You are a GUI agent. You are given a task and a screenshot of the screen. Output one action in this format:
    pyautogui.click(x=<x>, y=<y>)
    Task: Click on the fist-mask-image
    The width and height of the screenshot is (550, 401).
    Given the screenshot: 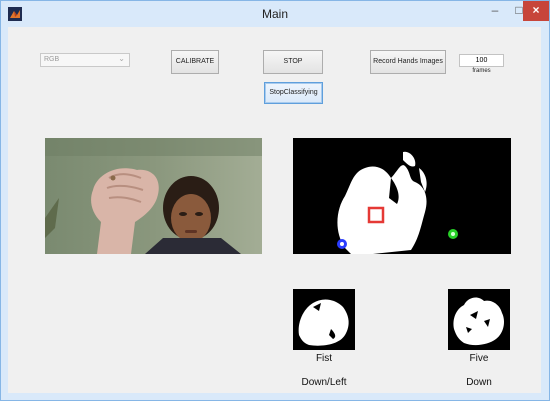 What is the action you would take?
    pyautogui.click(x=324, y=319)
    